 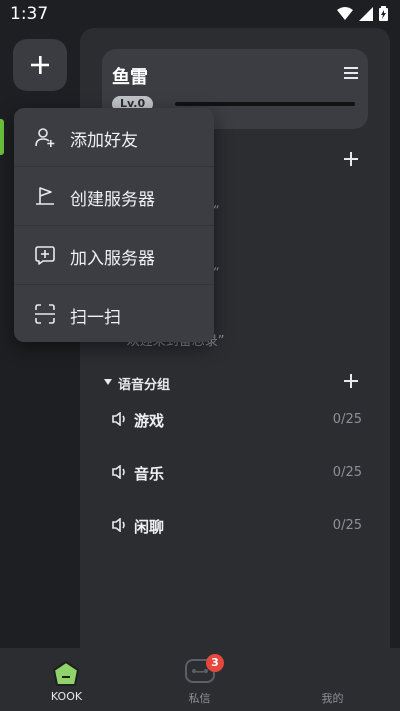 What do you see at coordinates (351, 73) in the screenshot?
I see `menu-icon` at bounding box center [351, 73].